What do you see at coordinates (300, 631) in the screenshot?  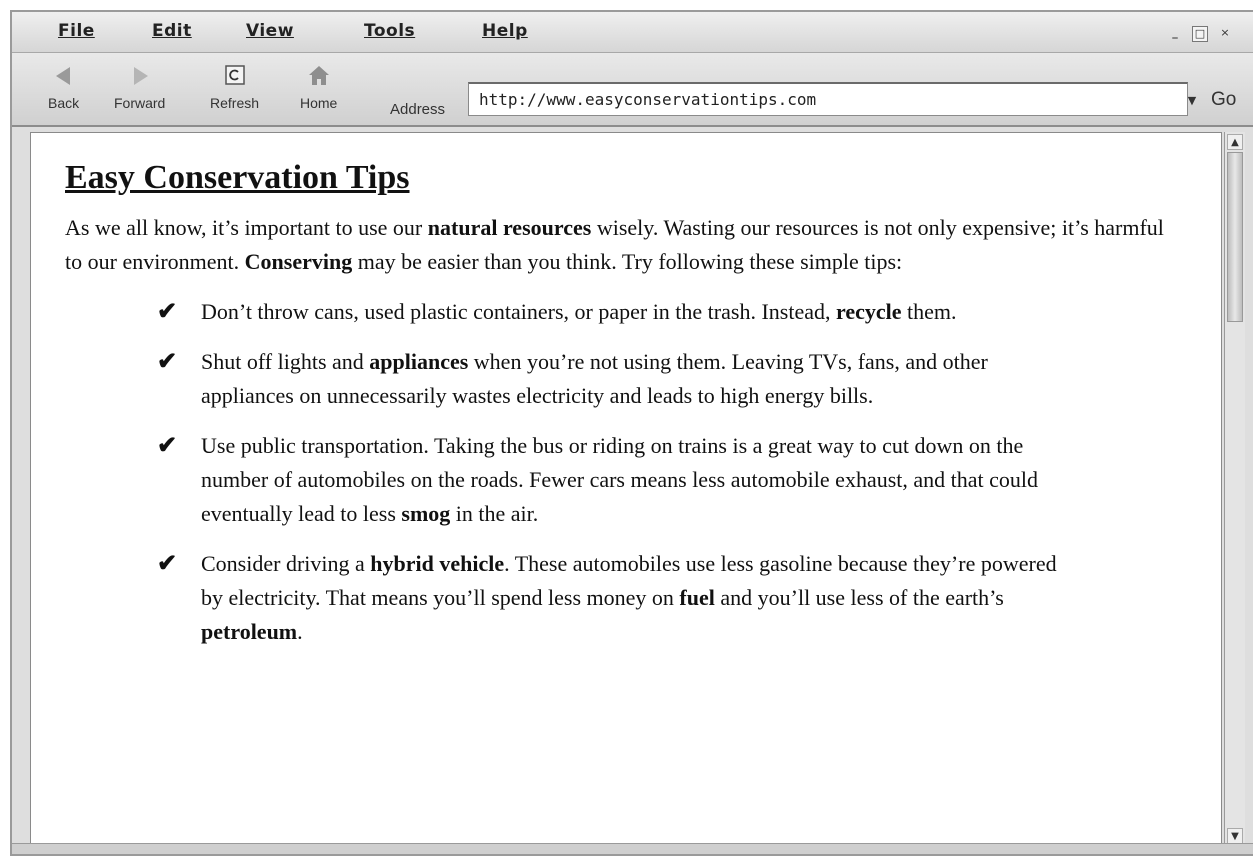 I see `tip-text: .` at bounding box center [300, 631].